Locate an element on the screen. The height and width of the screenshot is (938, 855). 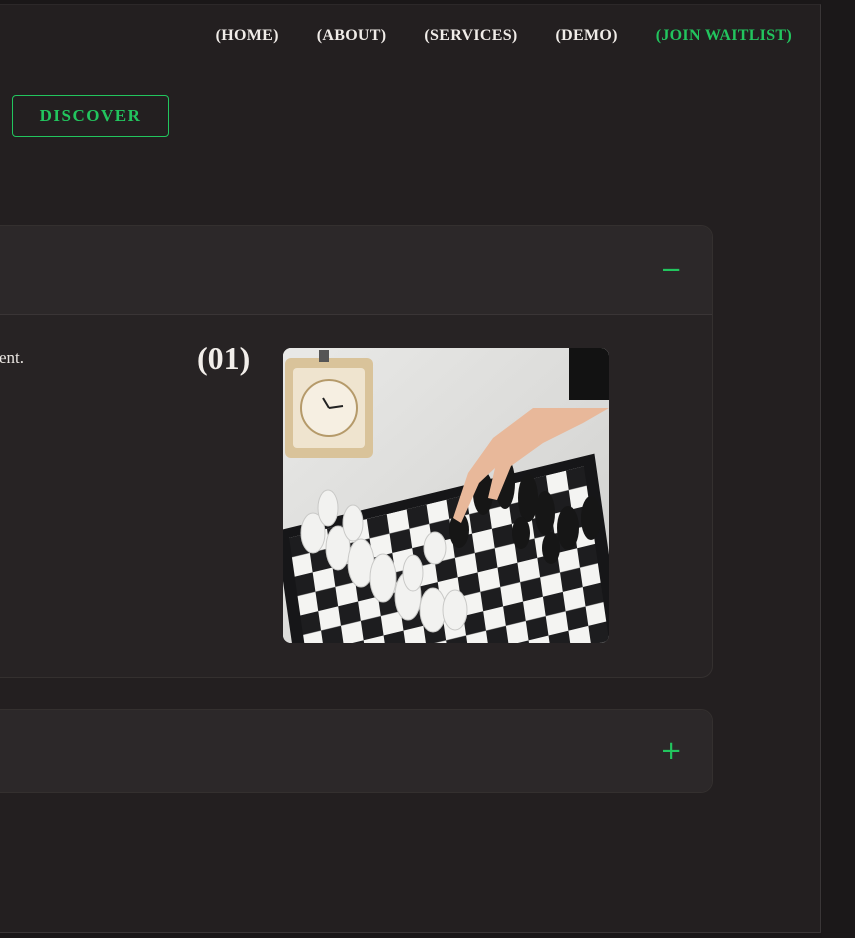
expand-icon: + is located at coordinates (671, 751).